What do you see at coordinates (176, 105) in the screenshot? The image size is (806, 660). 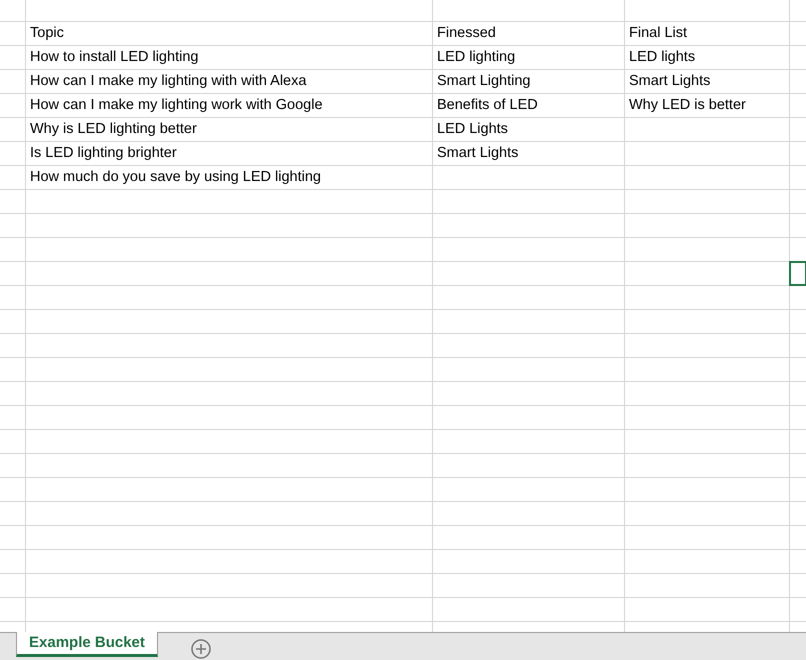 I see `table-cell-text: How can I make my lighting work with Google` at bounding box center [176, 105].